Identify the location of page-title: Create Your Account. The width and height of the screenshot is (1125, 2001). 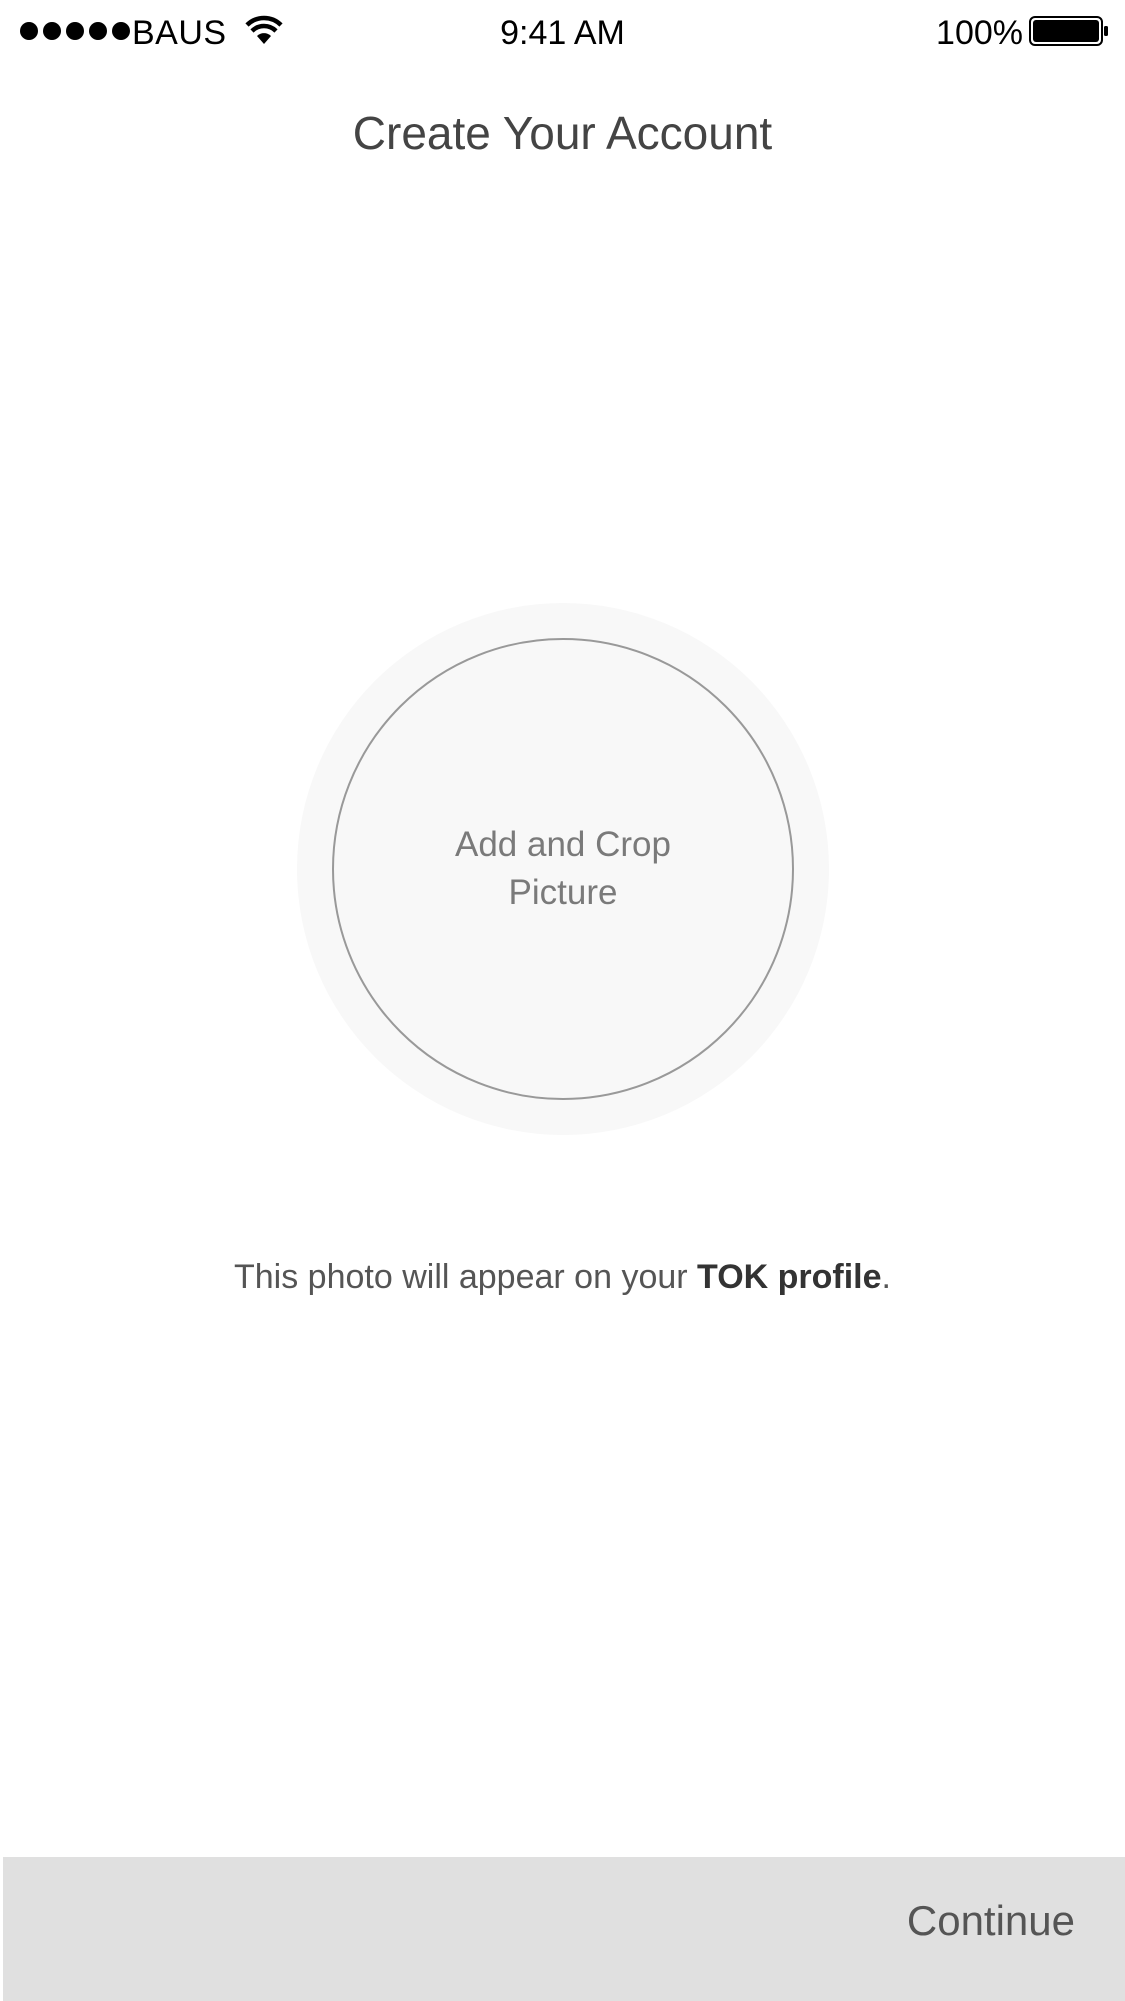
(562, 133).